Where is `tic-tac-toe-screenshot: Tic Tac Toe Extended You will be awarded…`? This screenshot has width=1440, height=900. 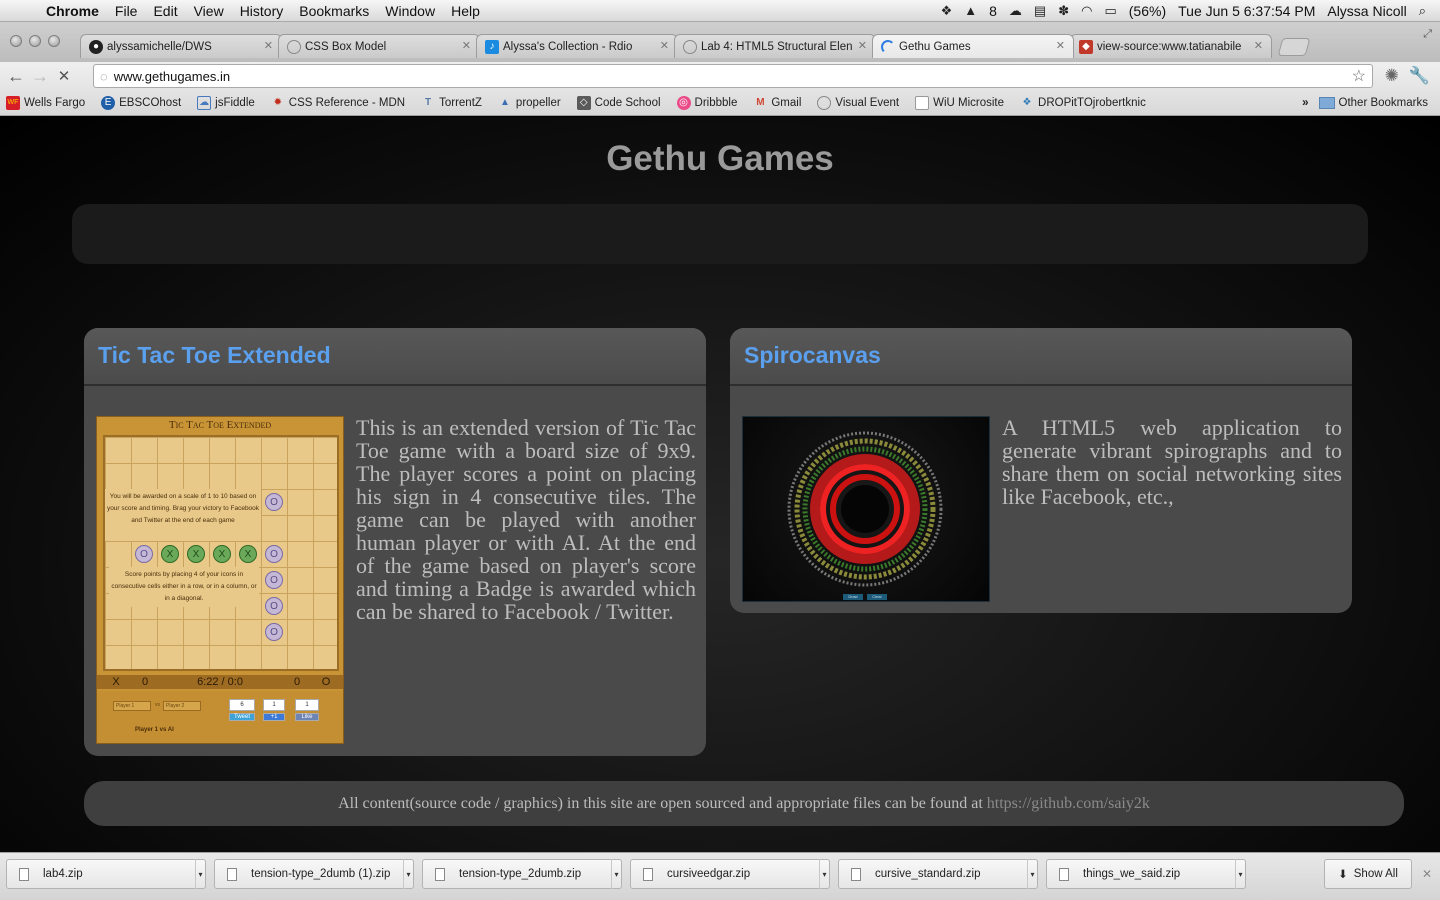 tic-tac-toe-screenshot: Tic Tac Toe Extended You will be awarded… is located at coordinates (220, 580).